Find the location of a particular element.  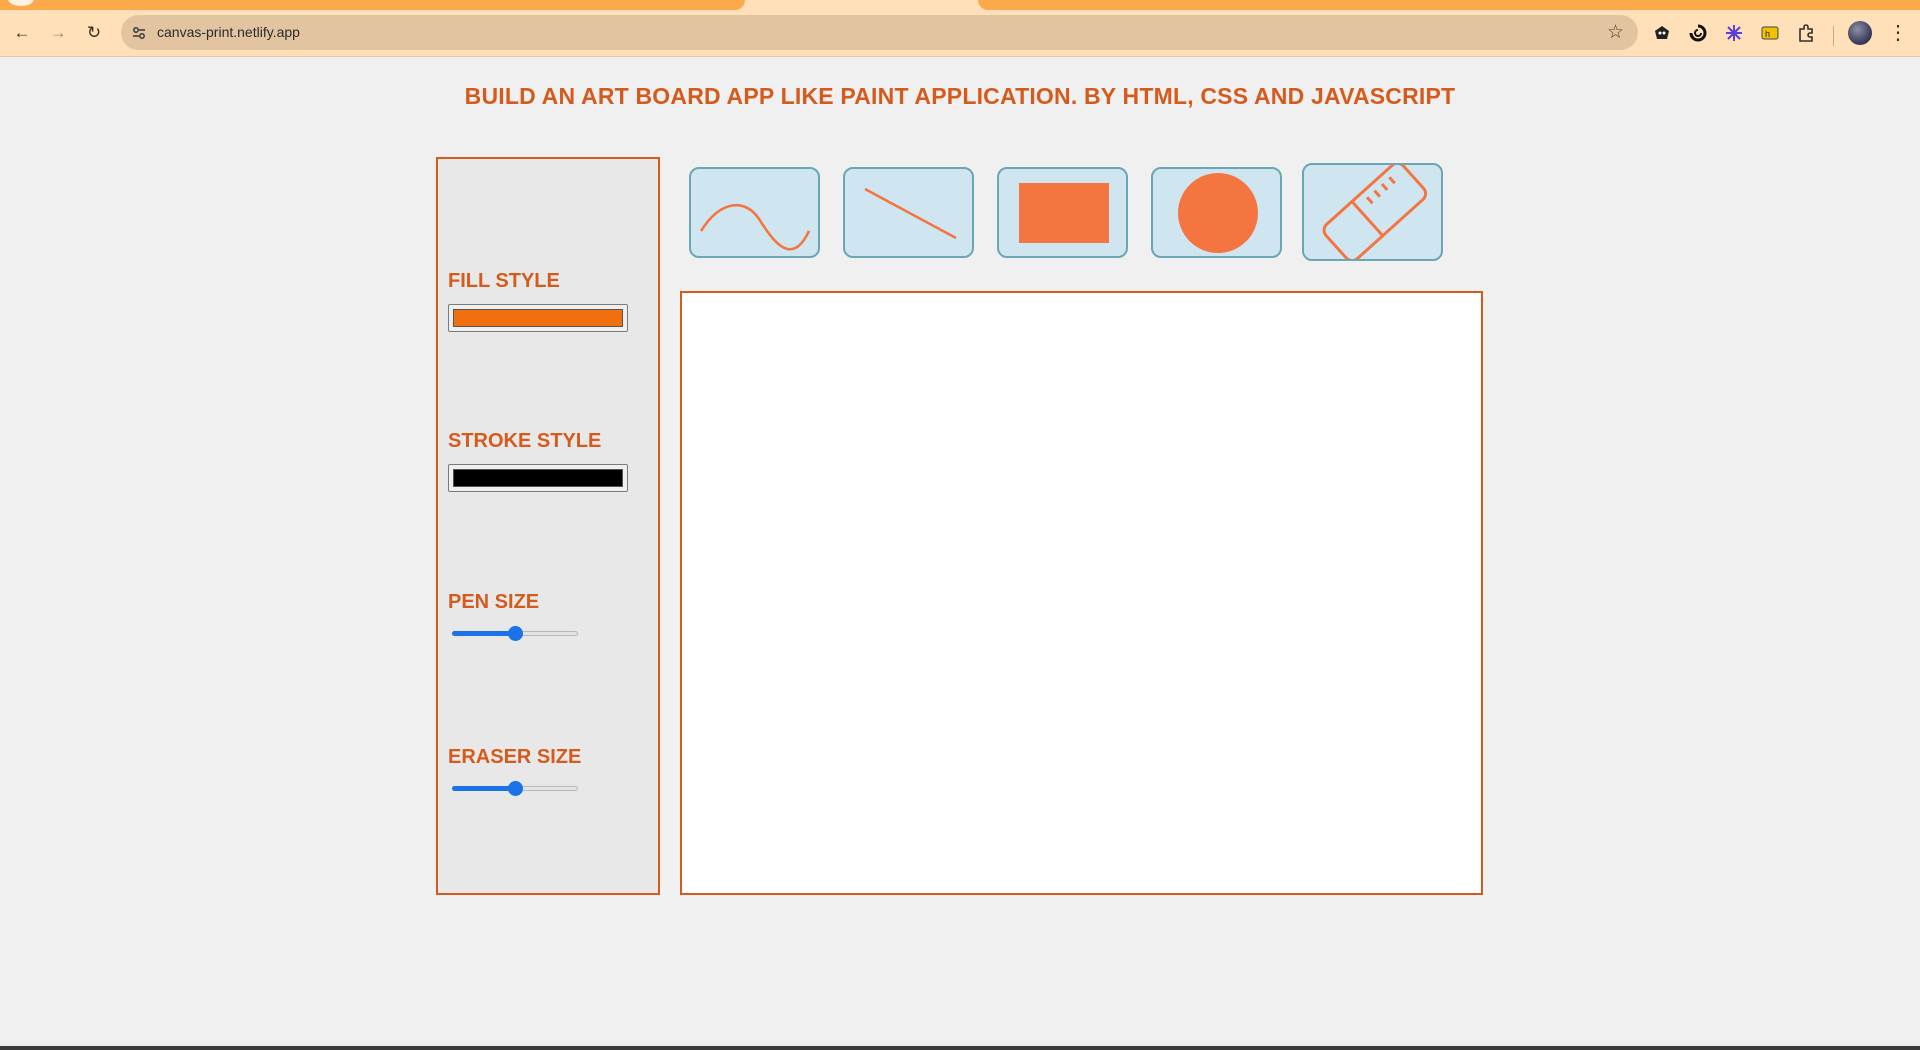

reload-icon: ↻ is located at coordinates (94, 33).